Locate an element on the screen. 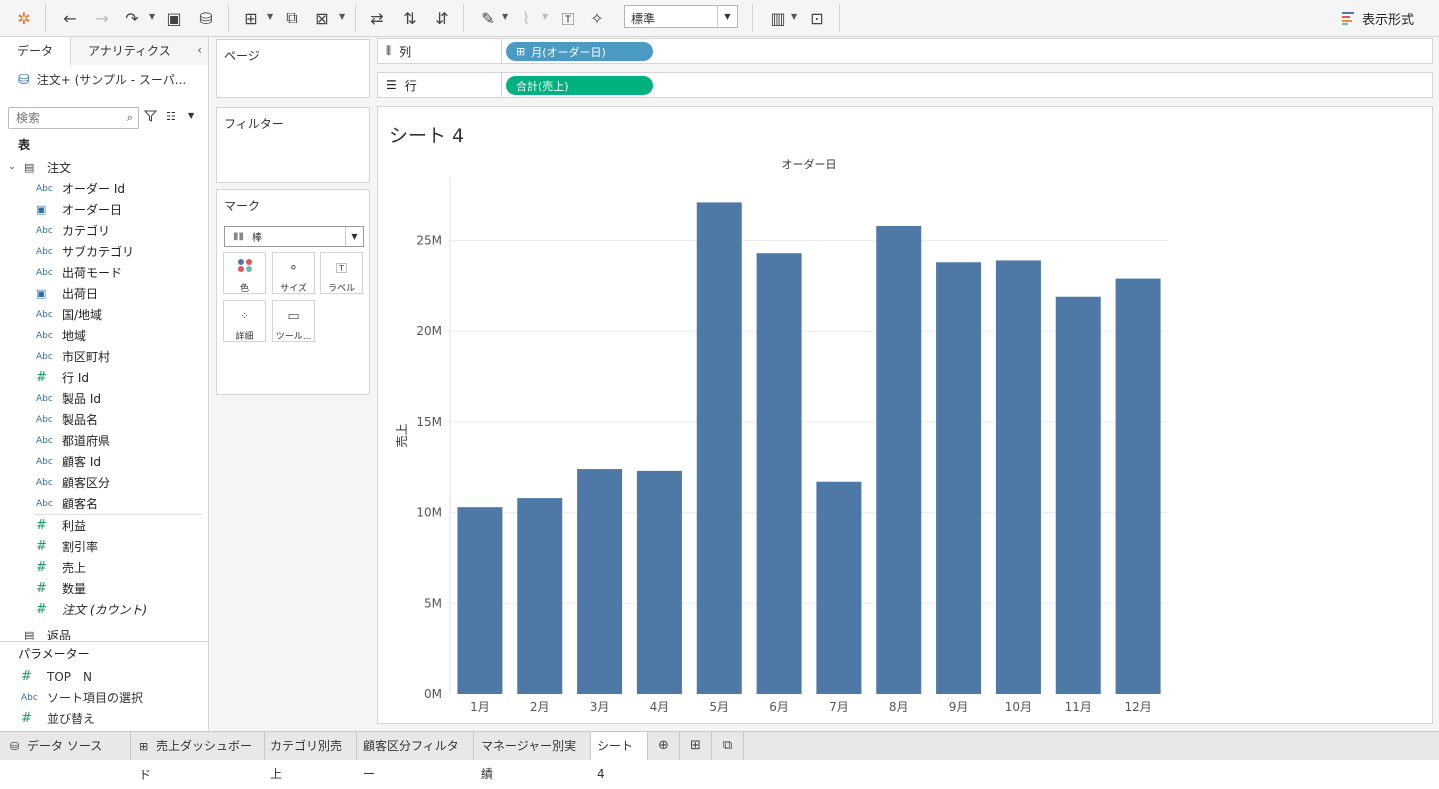 Image resolution: width=1439 pixels, height=789 pixels. save-icon: ▣ is located at coordinates (174, 18).